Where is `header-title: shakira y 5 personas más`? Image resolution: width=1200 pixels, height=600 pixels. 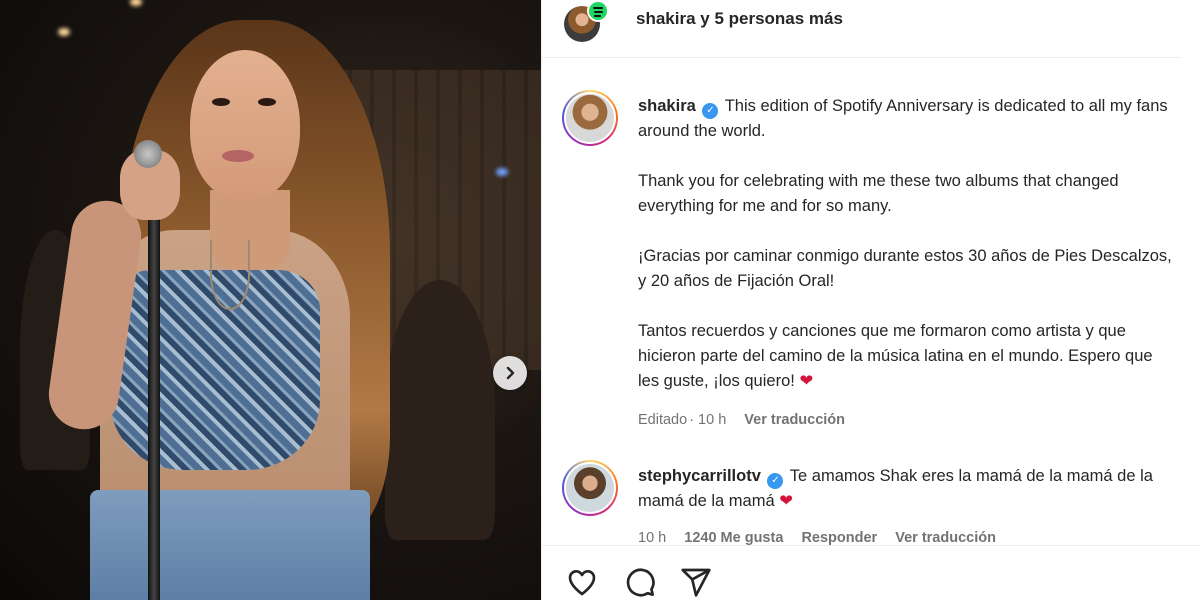
header-title: shakira y 5 personas más is located at coordinates (739, 19).